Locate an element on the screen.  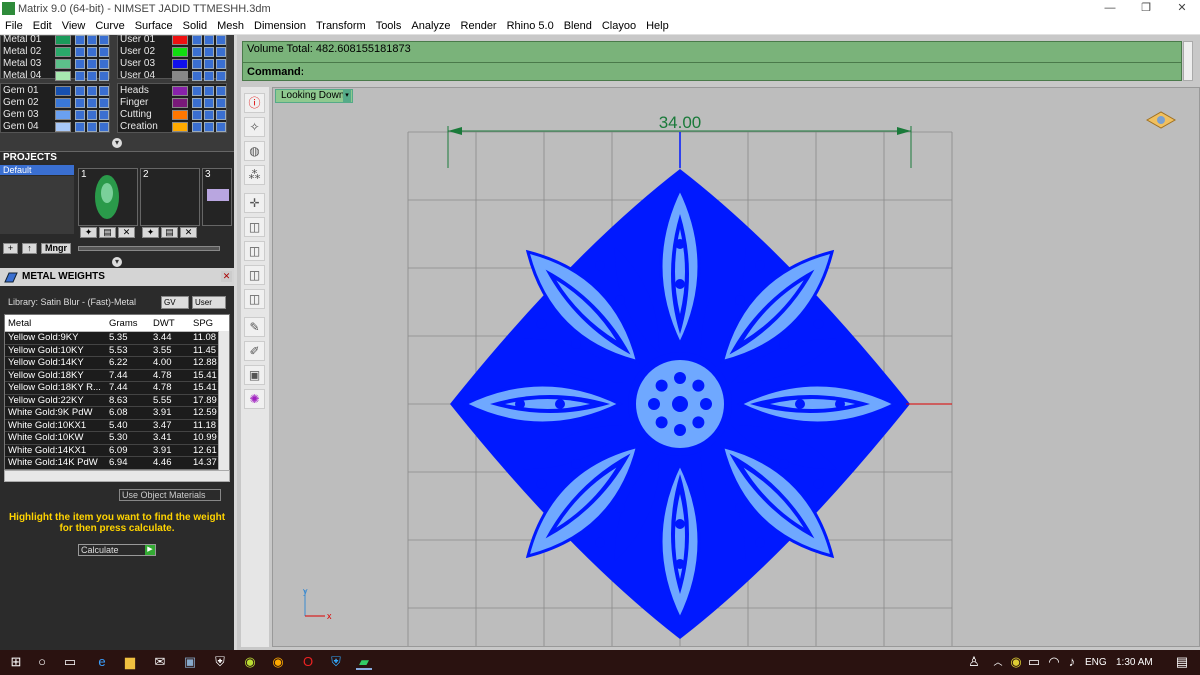
menu-transform: Transform is located at coordinates (341, 26).